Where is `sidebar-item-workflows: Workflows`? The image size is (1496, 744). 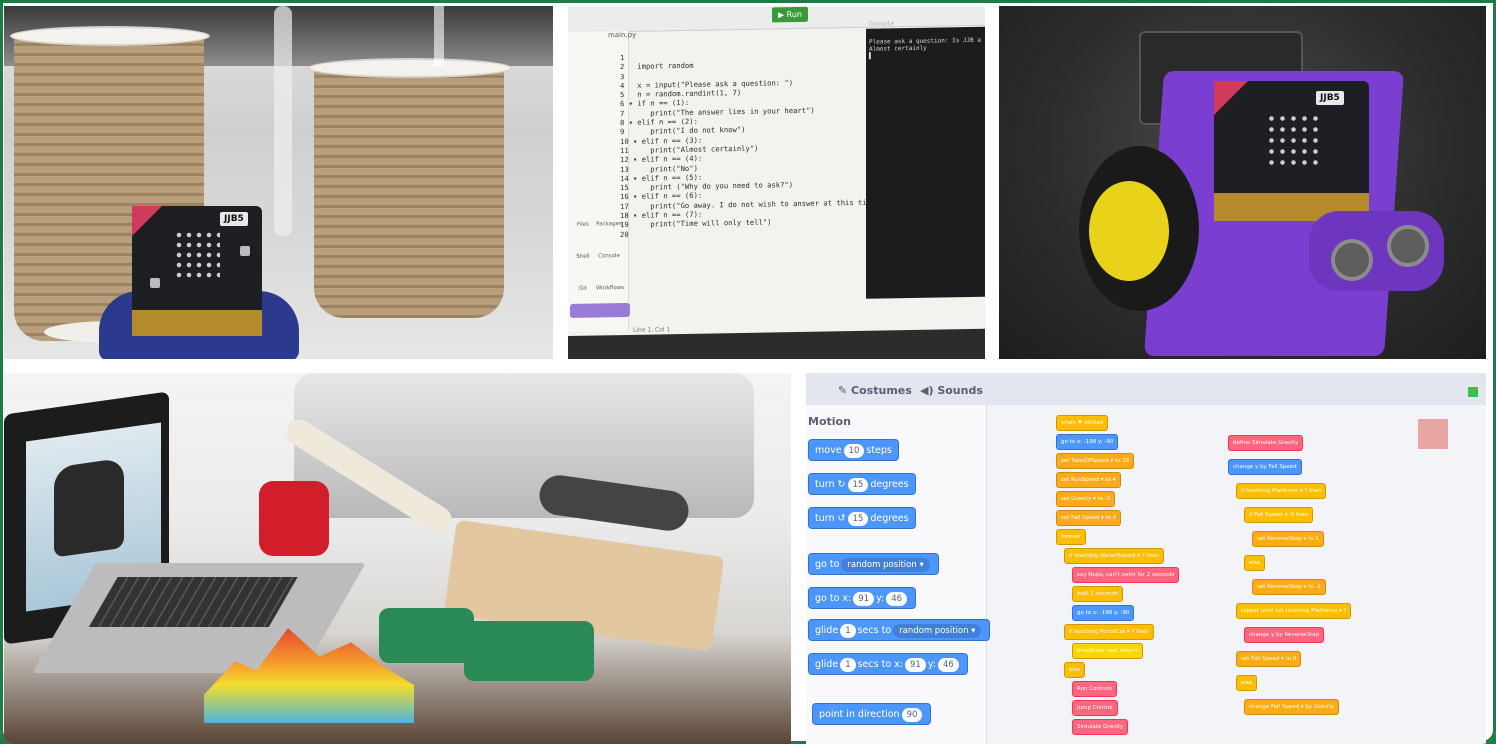 sidebar-item-workflows: Workflows is located at coordinates (610, 288).